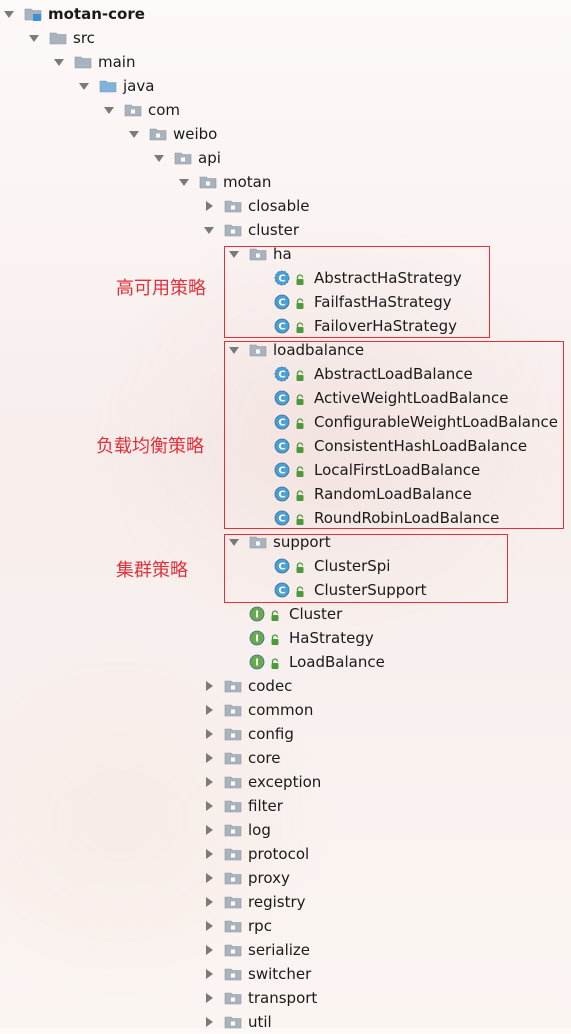 This screenshot has width=571, height=1034. I want to click on tree-row-core: core, so click(285, 758).